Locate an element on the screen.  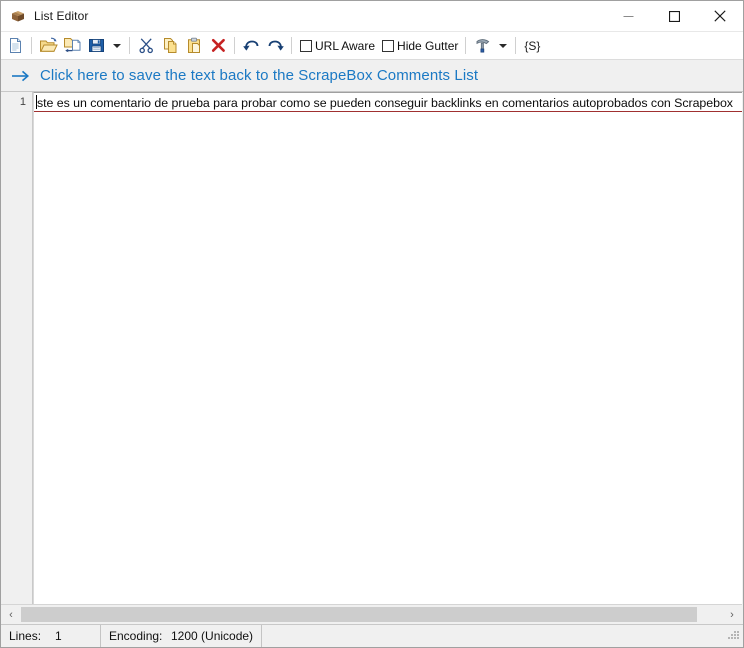
status-encoding-value: 1200 (Unicode) is located at coordinates (212, 636).